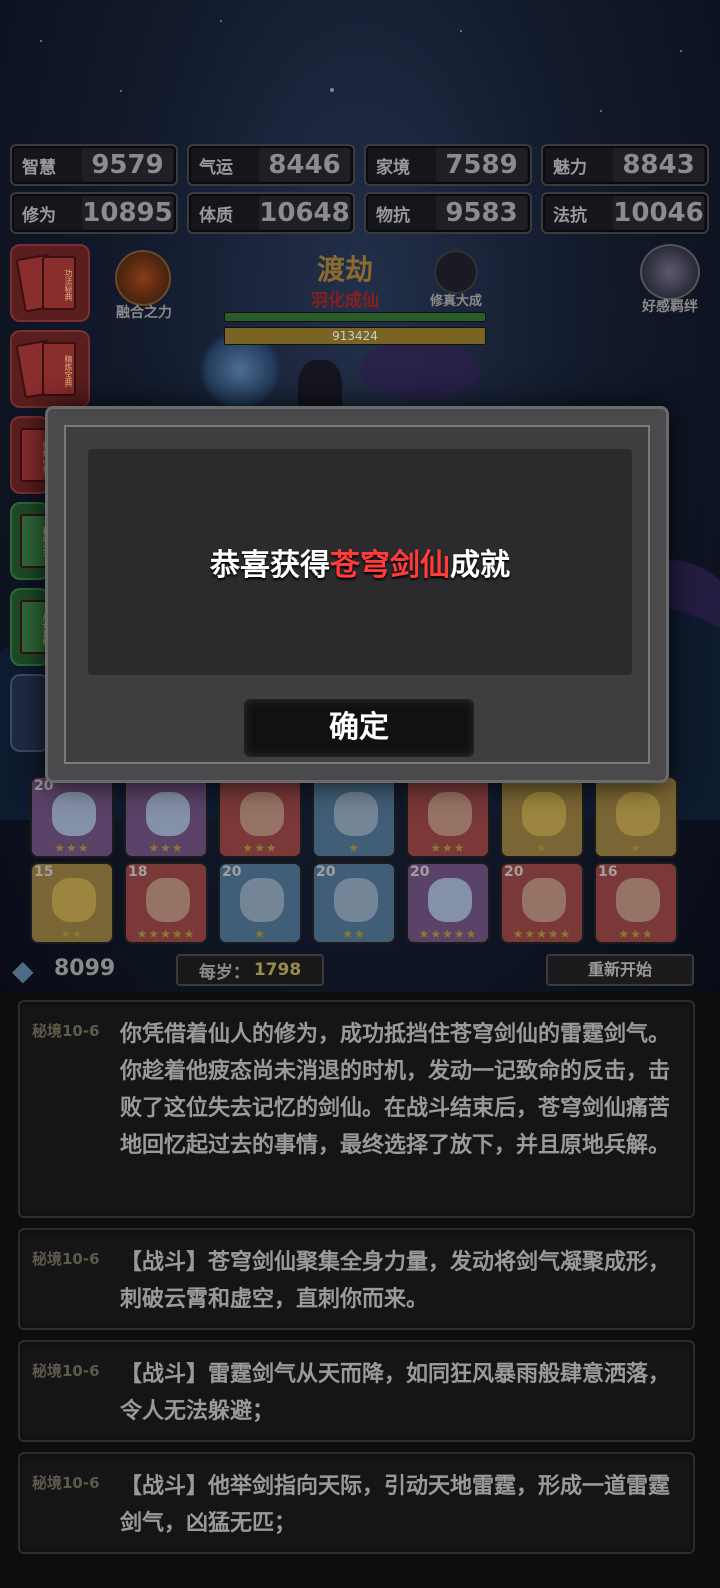 This screenshot has height=1588, width=720. I want to click on message-prefix: 恭喜获得, so click(270, 565).